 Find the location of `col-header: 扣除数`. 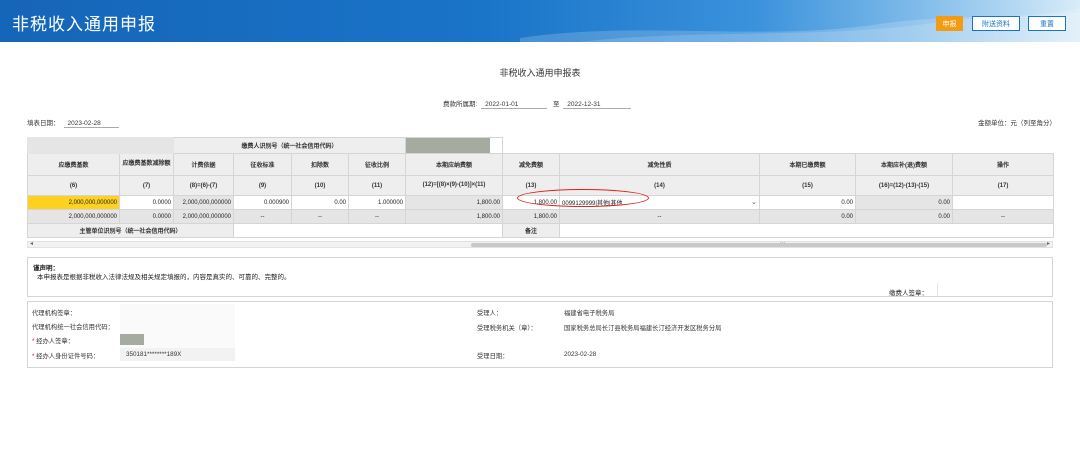

col-header: 扣除数 is located at coordinates (320, 164).